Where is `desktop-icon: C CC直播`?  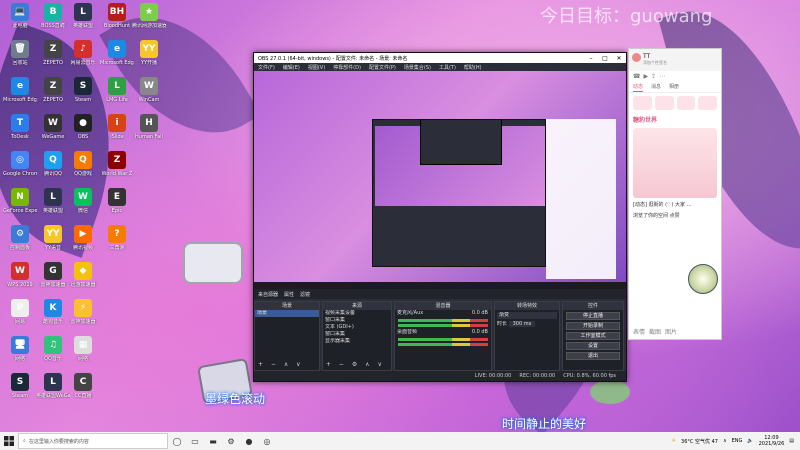 desktop-icon: C CC直播 is located at coordinates (83, 386).